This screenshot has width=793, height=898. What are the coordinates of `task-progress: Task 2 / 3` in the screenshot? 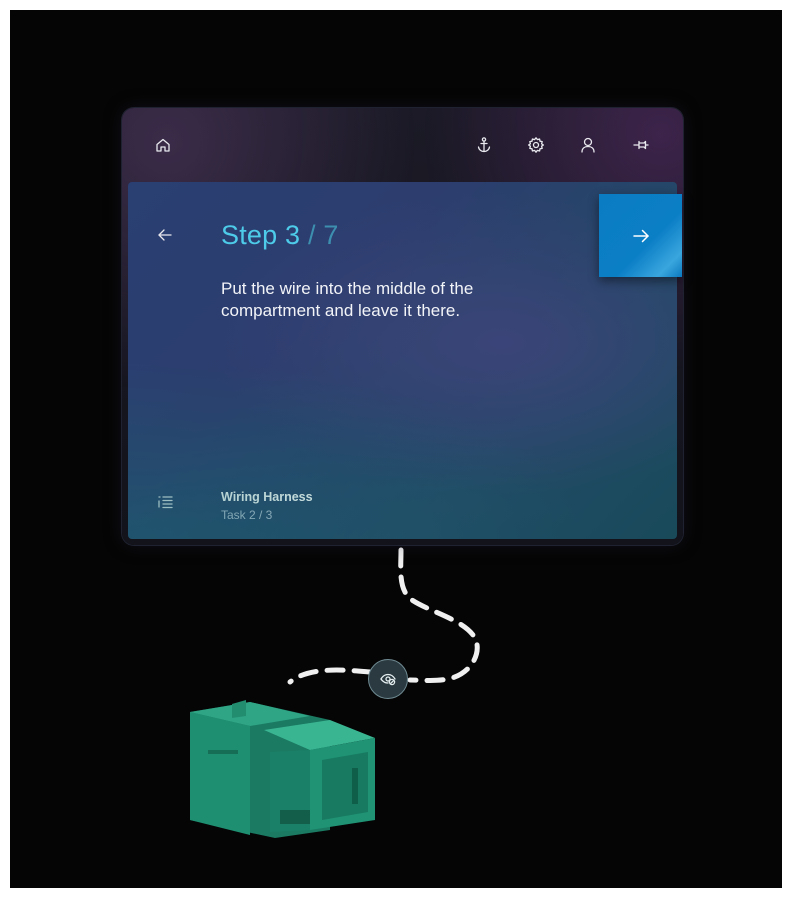 It's located at (247, 515).